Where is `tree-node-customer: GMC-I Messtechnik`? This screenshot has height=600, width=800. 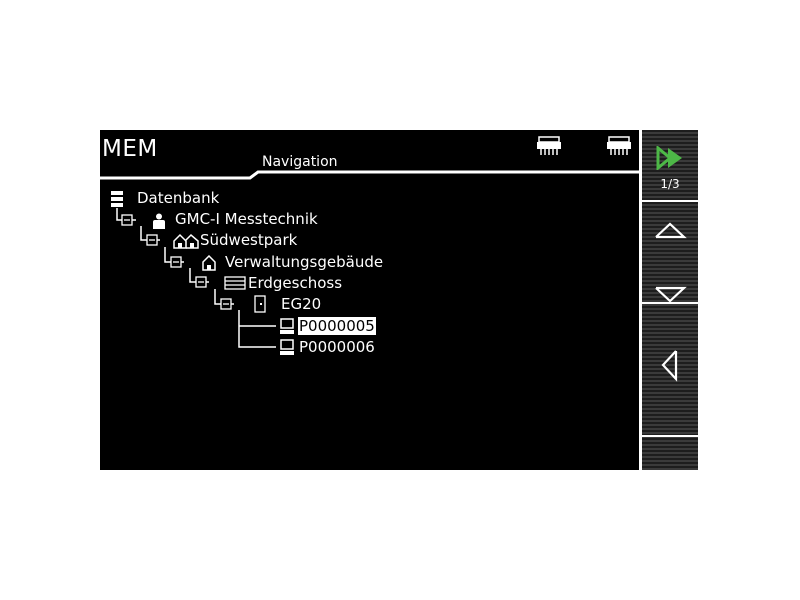
tree-node-customer: GMC-I Messtechnik is located at coordinates (246, 219).